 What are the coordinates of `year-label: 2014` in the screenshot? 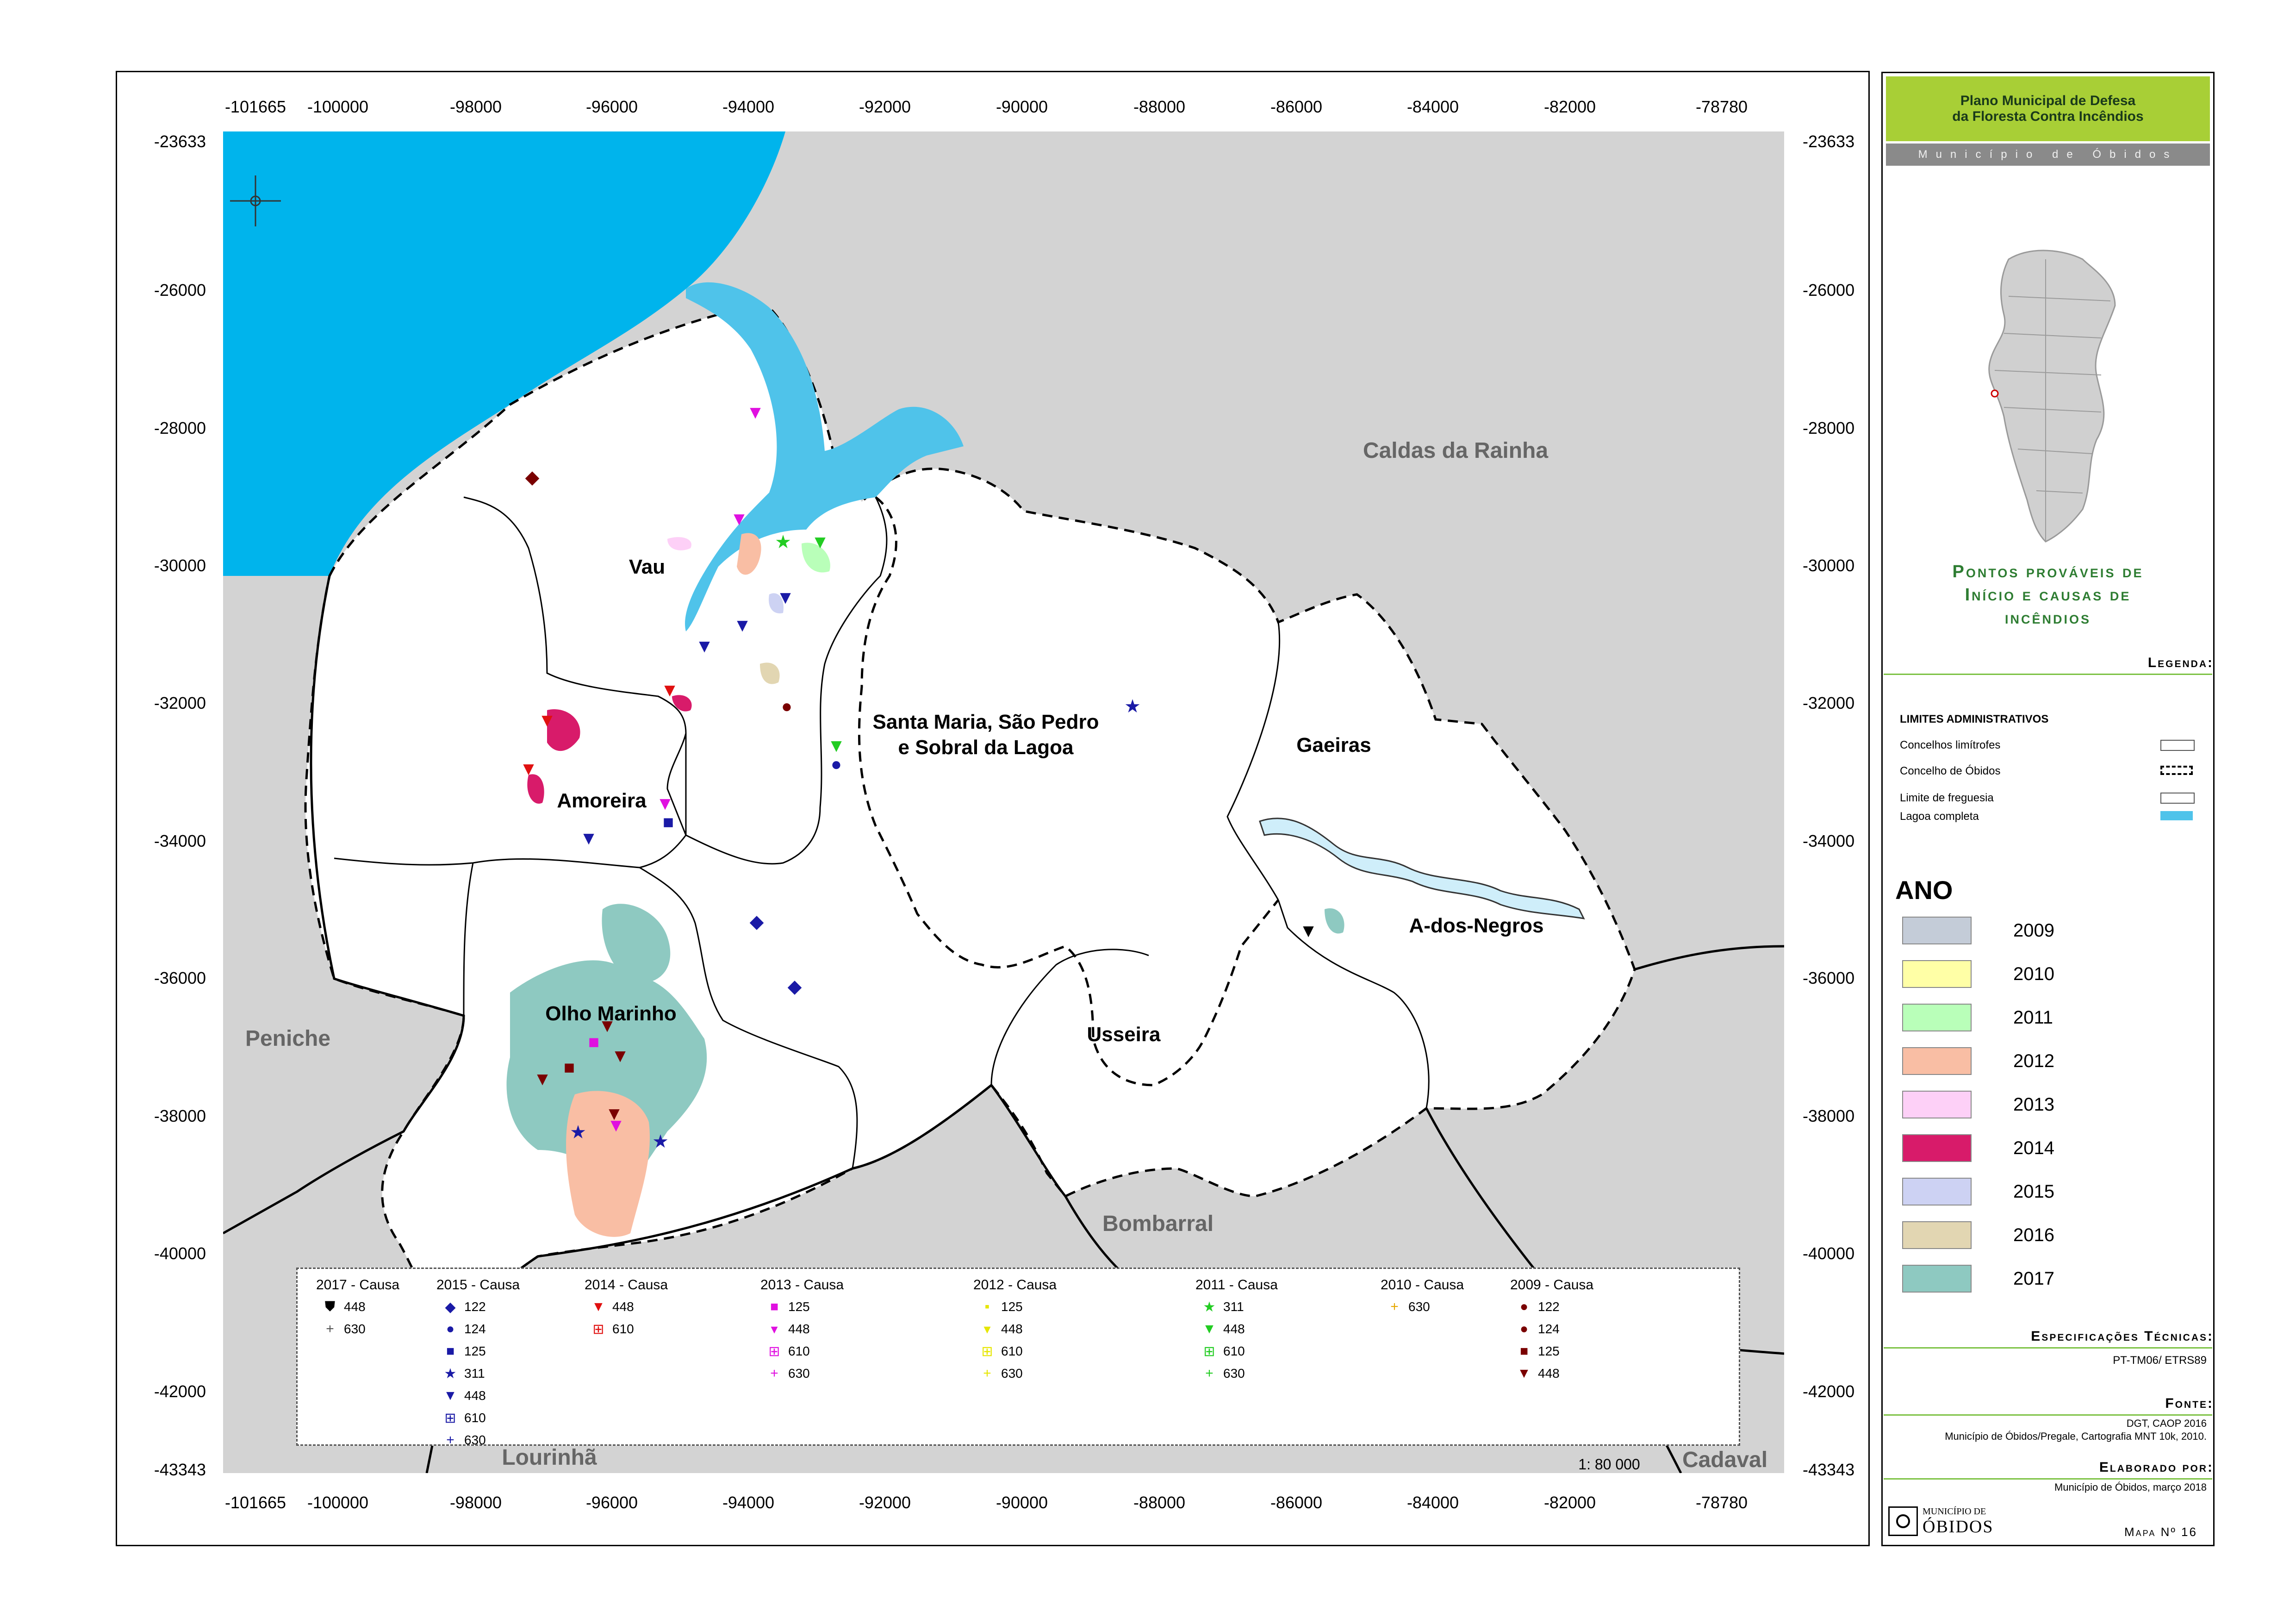 It's located at (2033, 1148).